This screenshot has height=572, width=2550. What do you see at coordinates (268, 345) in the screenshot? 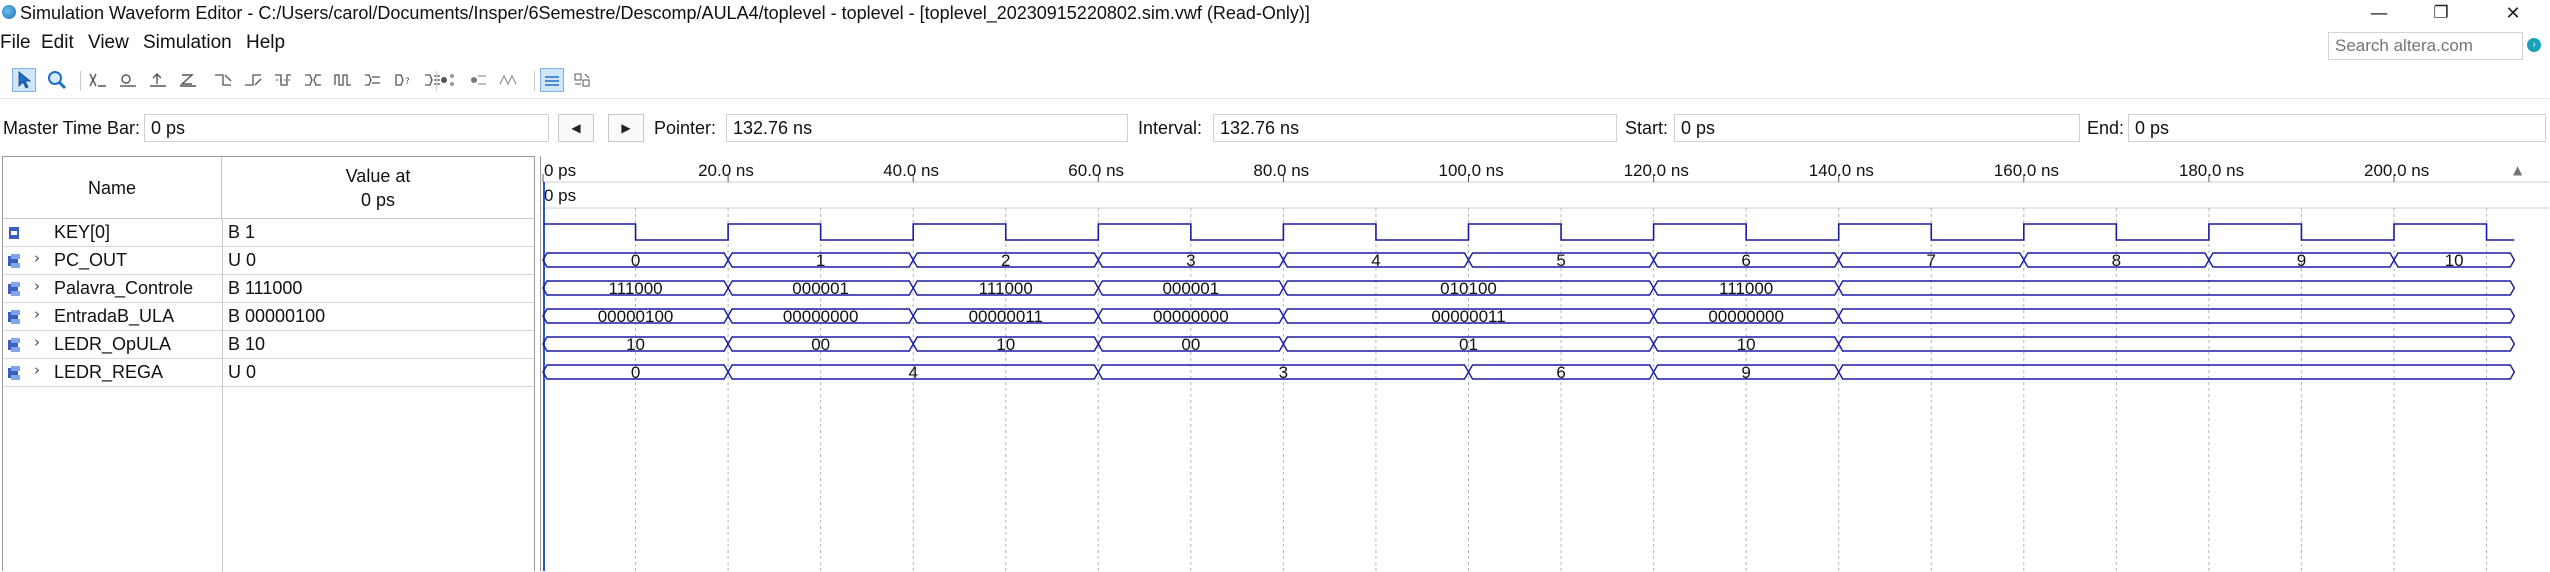
I see `signal-row-ledr-opula: › LEDR_OpULA B 10` at bounding box center [268, 345].